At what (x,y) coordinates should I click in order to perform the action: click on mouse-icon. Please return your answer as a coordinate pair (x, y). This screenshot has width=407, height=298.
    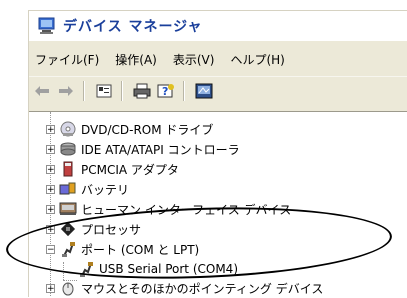
    Looking at the image, I should click on (68, 288).